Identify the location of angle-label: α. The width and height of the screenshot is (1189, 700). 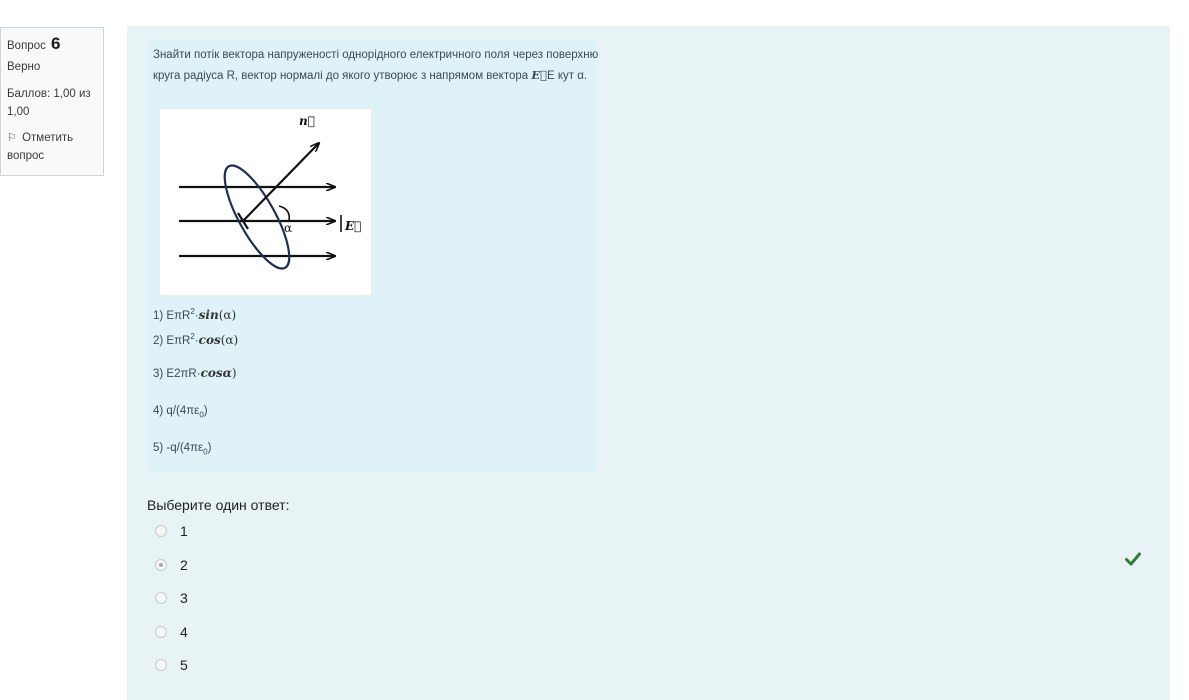
(288, 228).